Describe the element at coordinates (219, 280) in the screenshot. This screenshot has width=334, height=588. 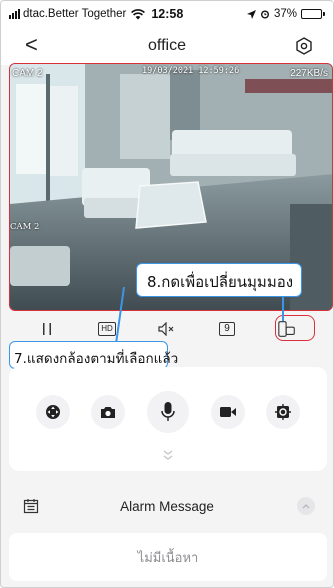
I see `annotation-switch-view: 8.กดเพื่อเปลี่ยนมุมมอง` at that location.